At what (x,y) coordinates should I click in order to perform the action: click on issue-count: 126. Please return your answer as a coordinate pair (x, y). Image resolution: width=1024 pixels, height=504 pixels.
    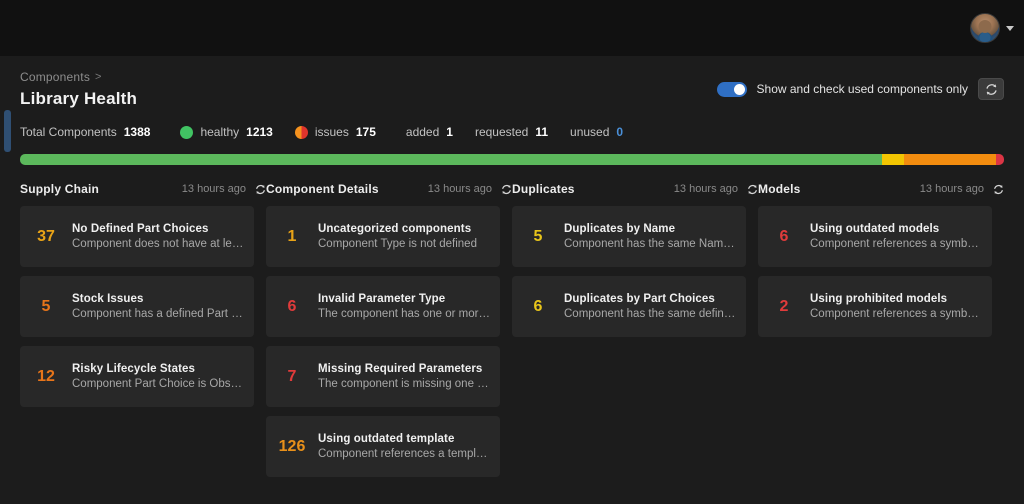
    Looking at the image, I should click on (292, 446).